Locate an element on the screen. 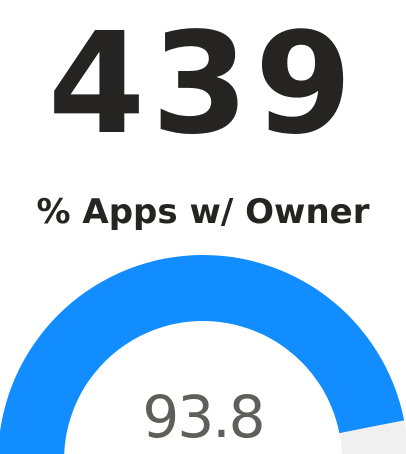  gauge-value-label: 93.8 is located at coordinates (203, 417).